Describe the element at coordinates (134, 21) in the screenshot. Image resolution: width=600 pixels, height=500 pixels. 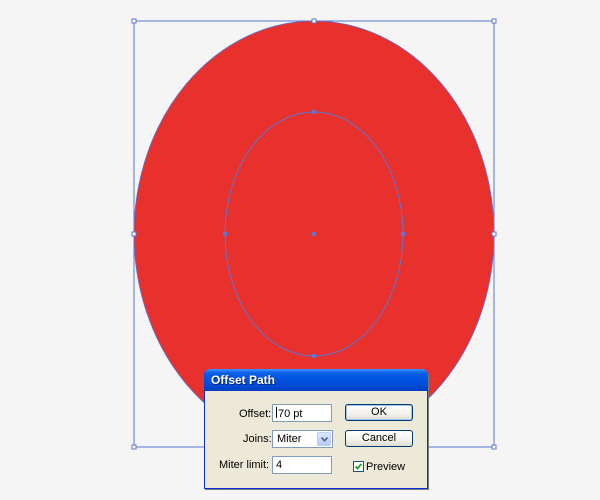
I see `bbox-handle-top-left` at that location.